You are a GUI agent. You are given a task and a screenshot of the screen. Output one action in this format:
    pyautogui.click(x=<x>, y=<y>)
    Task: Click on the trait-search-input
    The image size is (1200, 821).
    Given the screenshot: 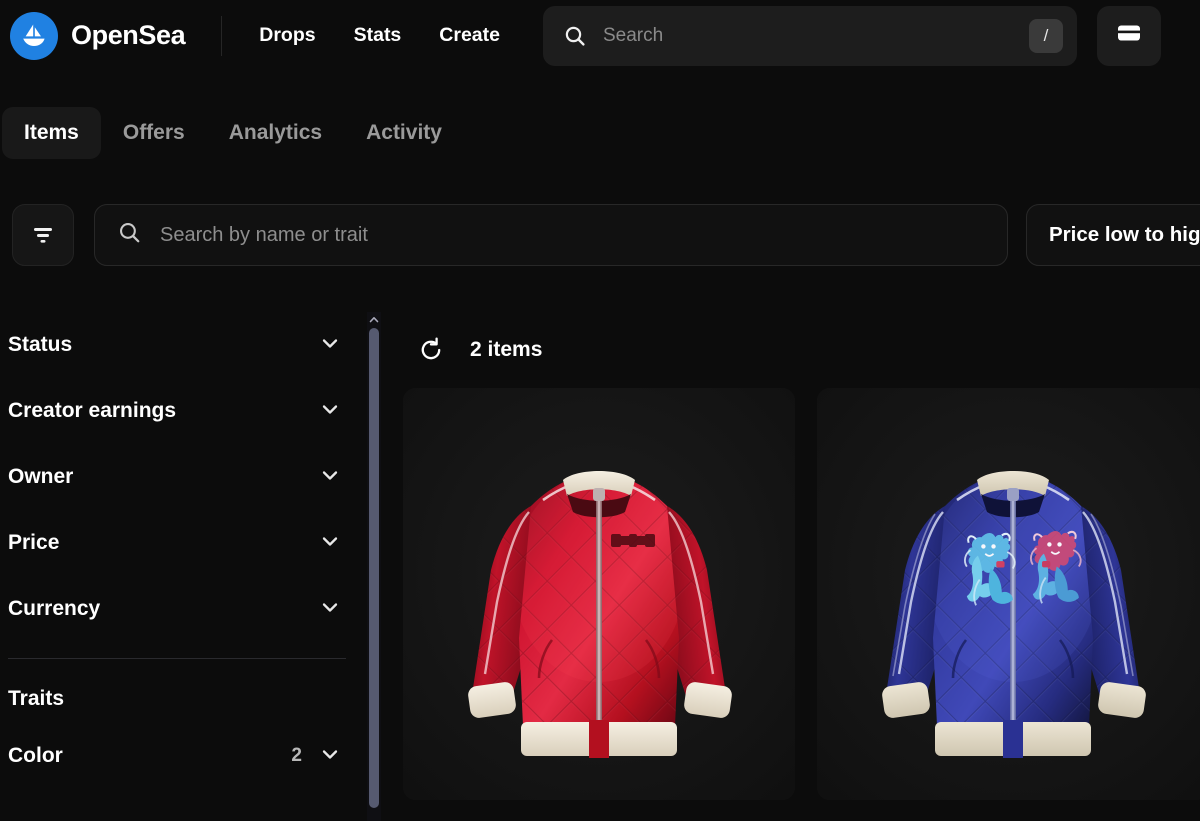 What is the action you would take?
    pyautogui.click(x=563, y=235)
    